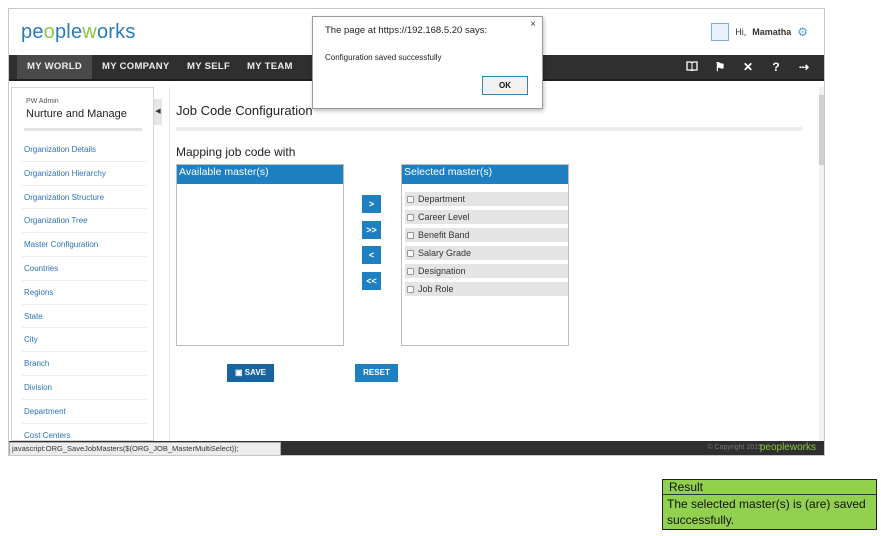 The width and height of the screenshot is (881, 536). Describe the element at coordinates (270, 67) in the screenshot. I see `nav-my-team: MY TEAM` at that location.